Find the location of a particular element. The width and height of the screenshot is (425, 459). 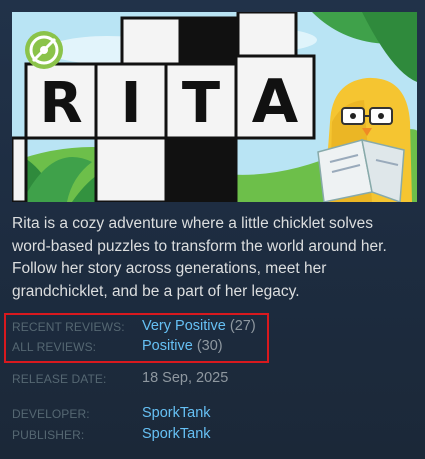

all-reviews-count: (30) is located at coordinates (209, 346).